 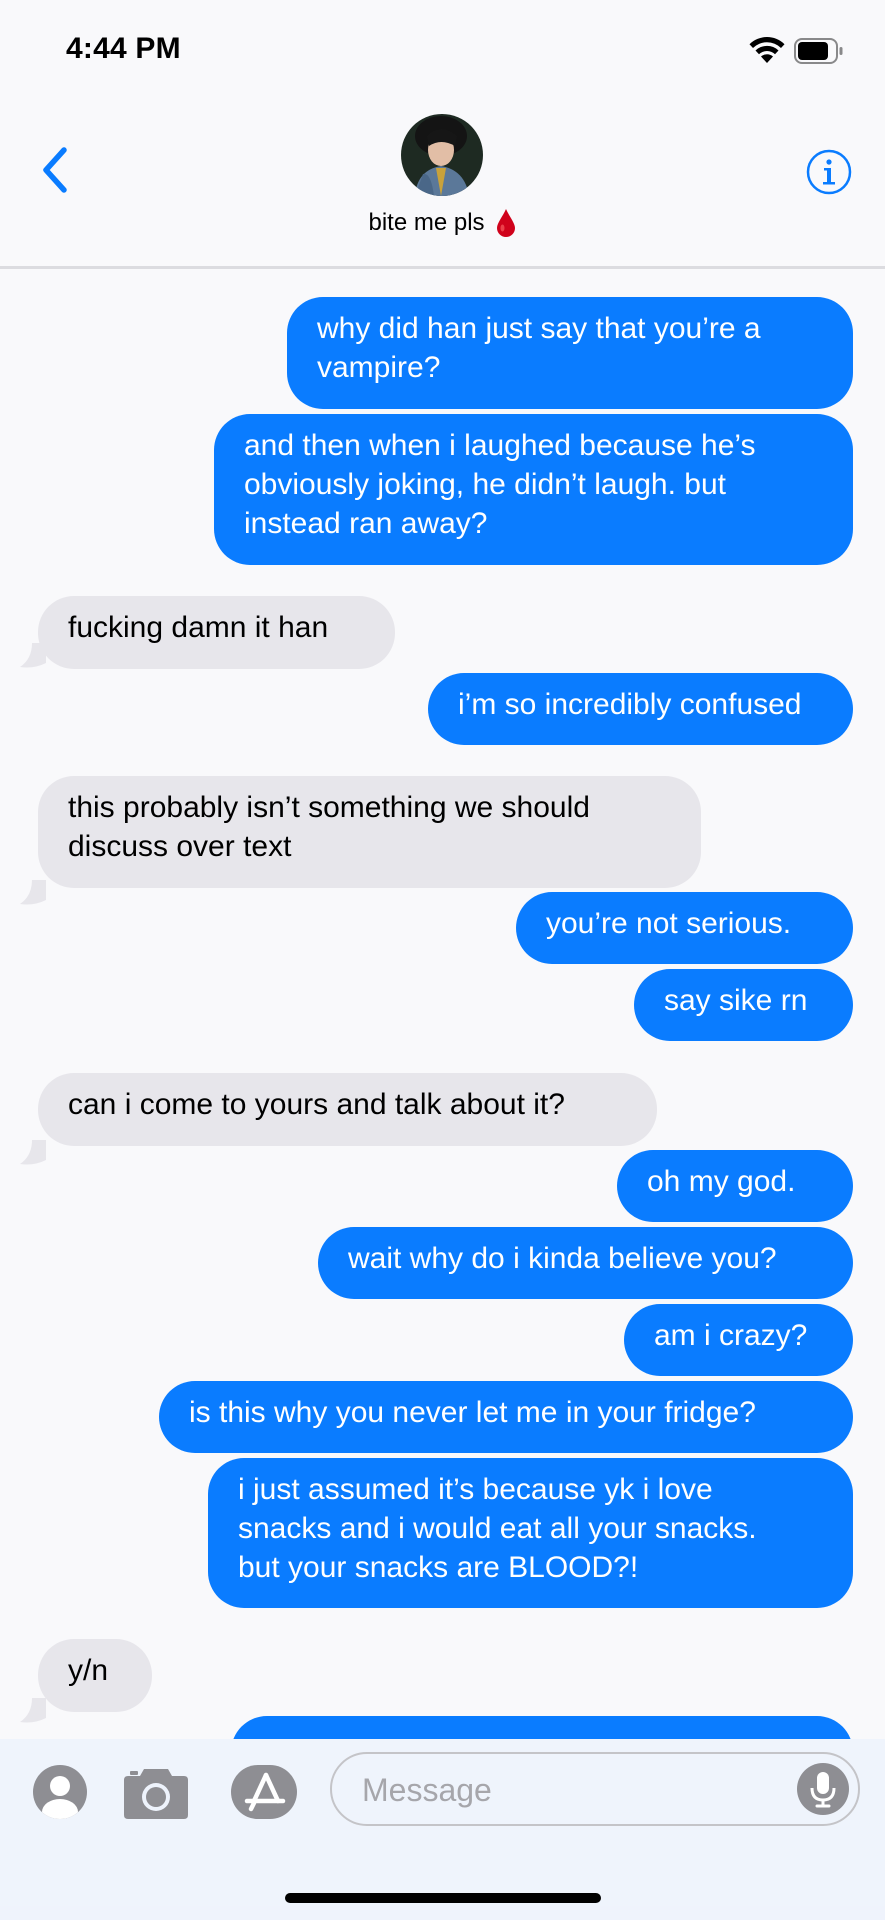 What do you see at coordinates (442, 50) in the screenshot?
I see `status-bar: 4:44 PM` at bounding box center [442, 50].